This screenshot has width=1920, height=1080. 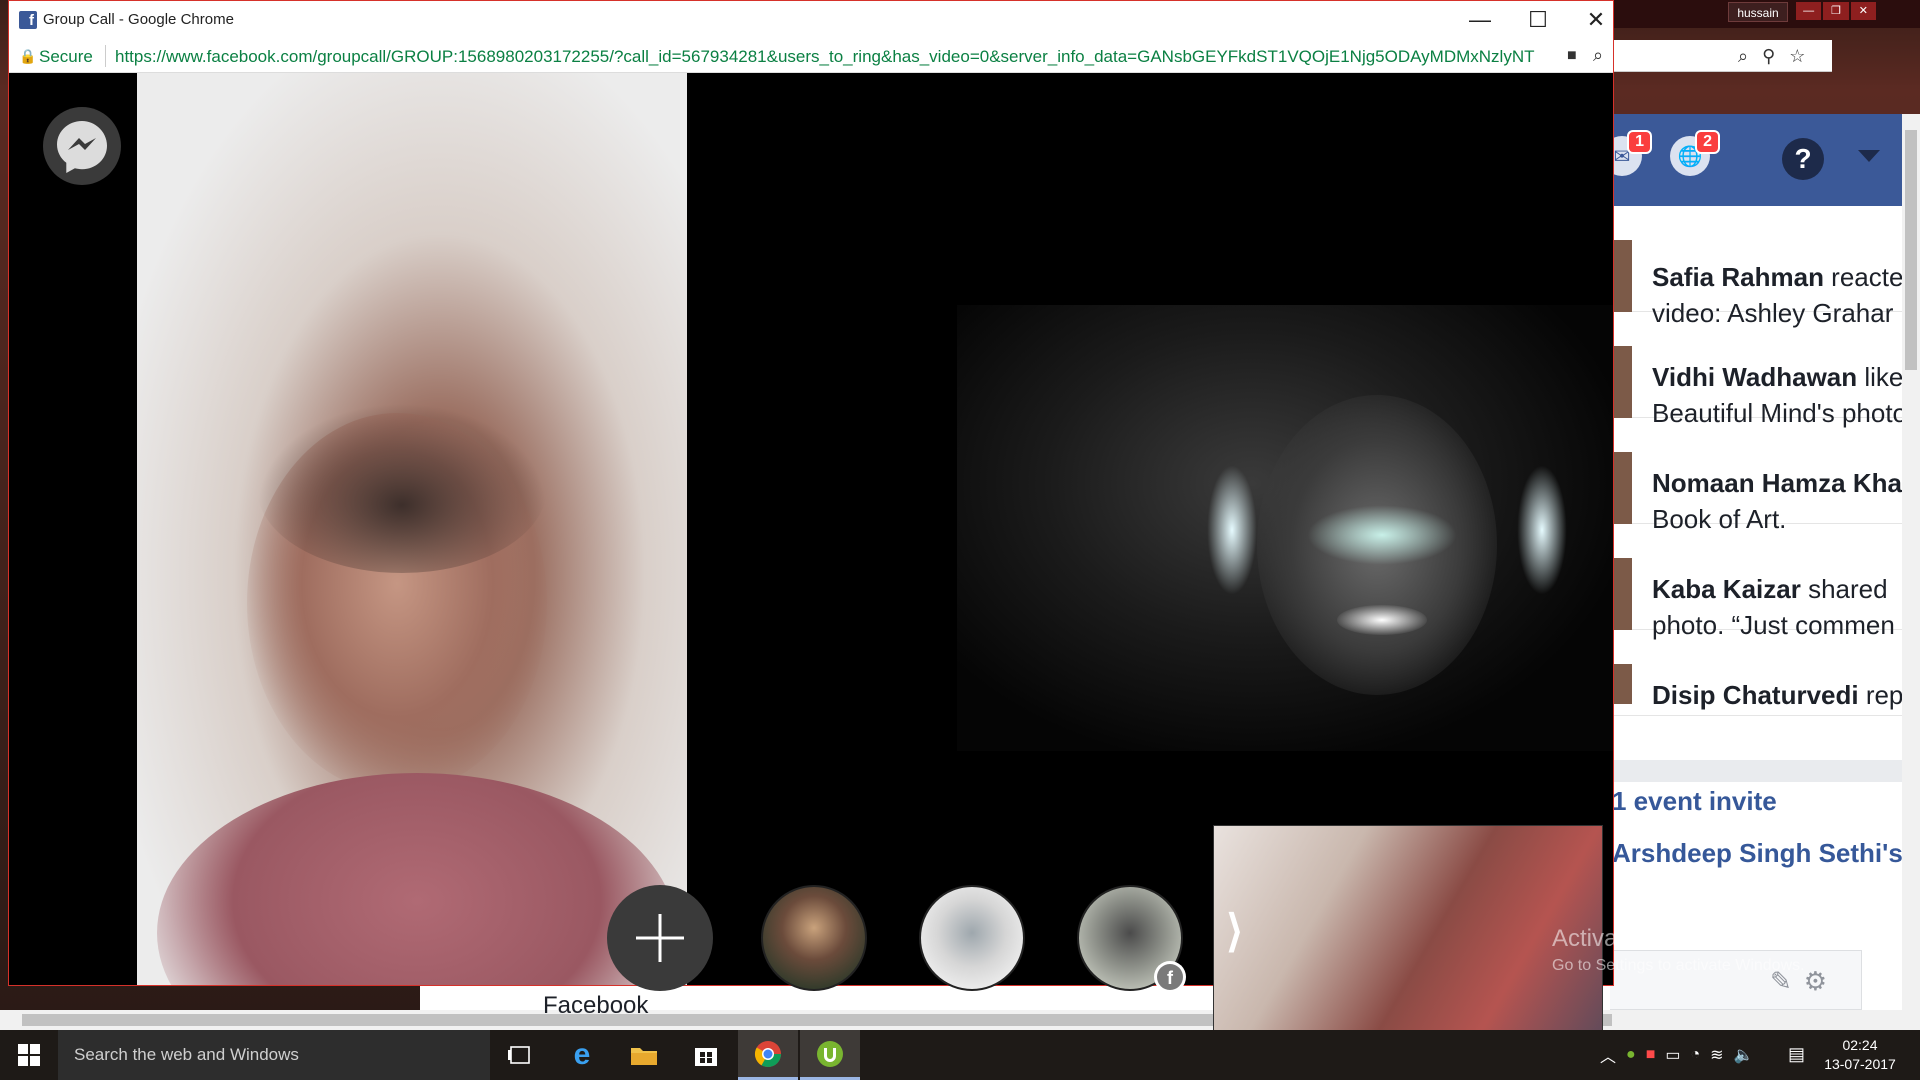 I want to click on pin-icon: ⚲, so click(x=1768, y=56).